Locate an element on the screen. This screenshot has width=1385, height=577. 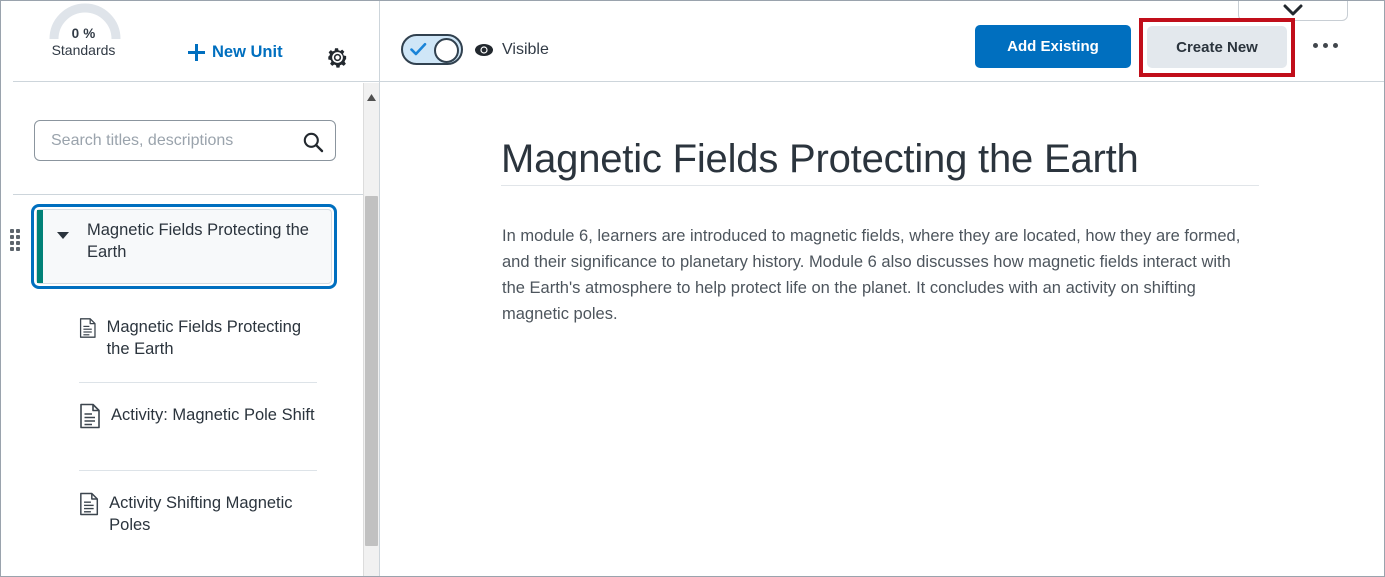
standards-gauge-text: 0 % Standards is located at coordinates (83, 43).